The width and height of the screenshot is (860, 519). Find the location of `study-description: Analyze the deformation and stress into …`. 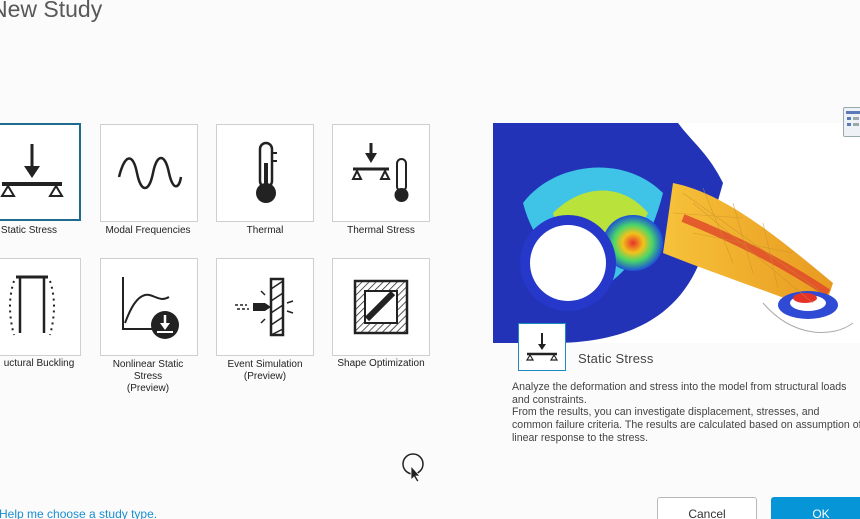

study-description: Analyze the deformation and stress into … is located at coordinates (686, 412).